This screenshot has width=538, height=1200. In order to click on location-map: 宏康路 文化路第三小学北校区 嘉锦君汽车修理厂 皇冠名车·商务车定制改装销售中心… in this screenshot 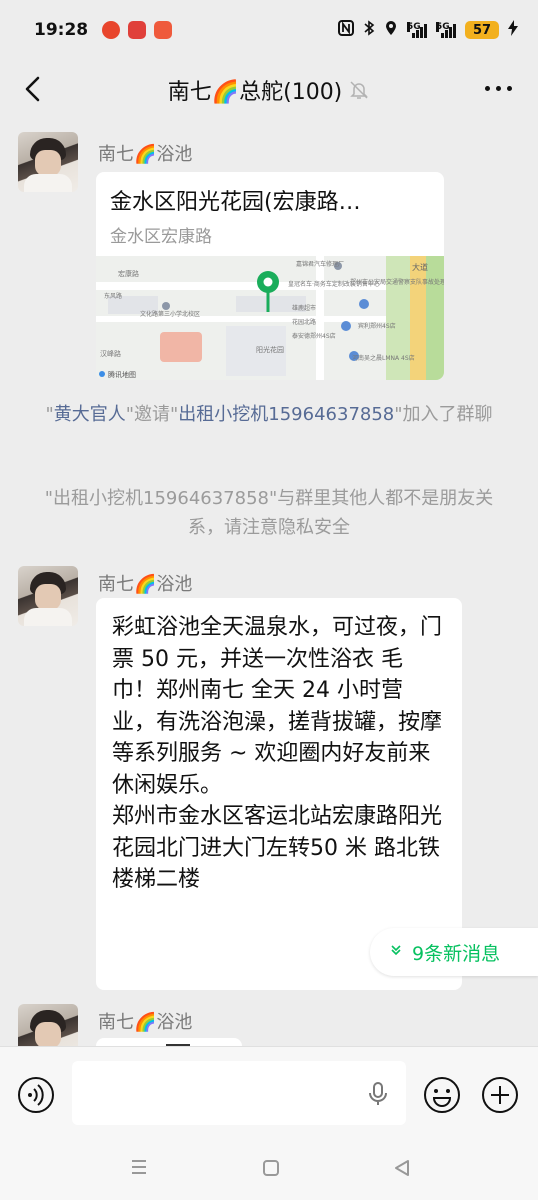, I will do `click(270, 318)`.